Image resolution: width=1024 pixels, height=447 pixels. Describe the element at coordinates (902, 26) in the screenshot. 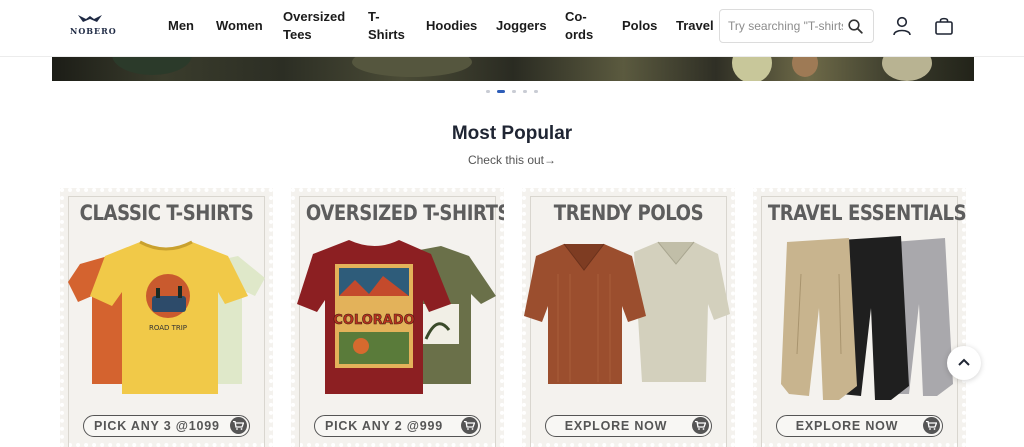

I see `user-icon` at that location.